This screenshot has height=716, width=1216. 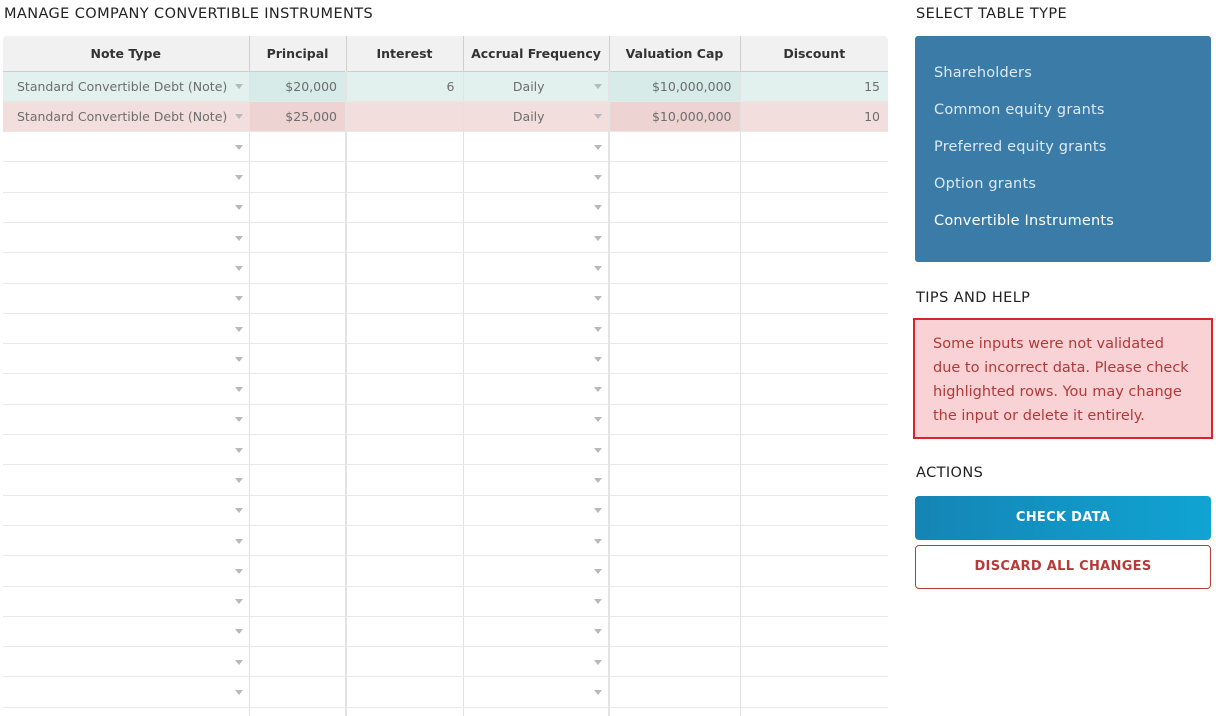 I want to click on check-data-button: CHECK DATA, so click(x=1063, y=518).